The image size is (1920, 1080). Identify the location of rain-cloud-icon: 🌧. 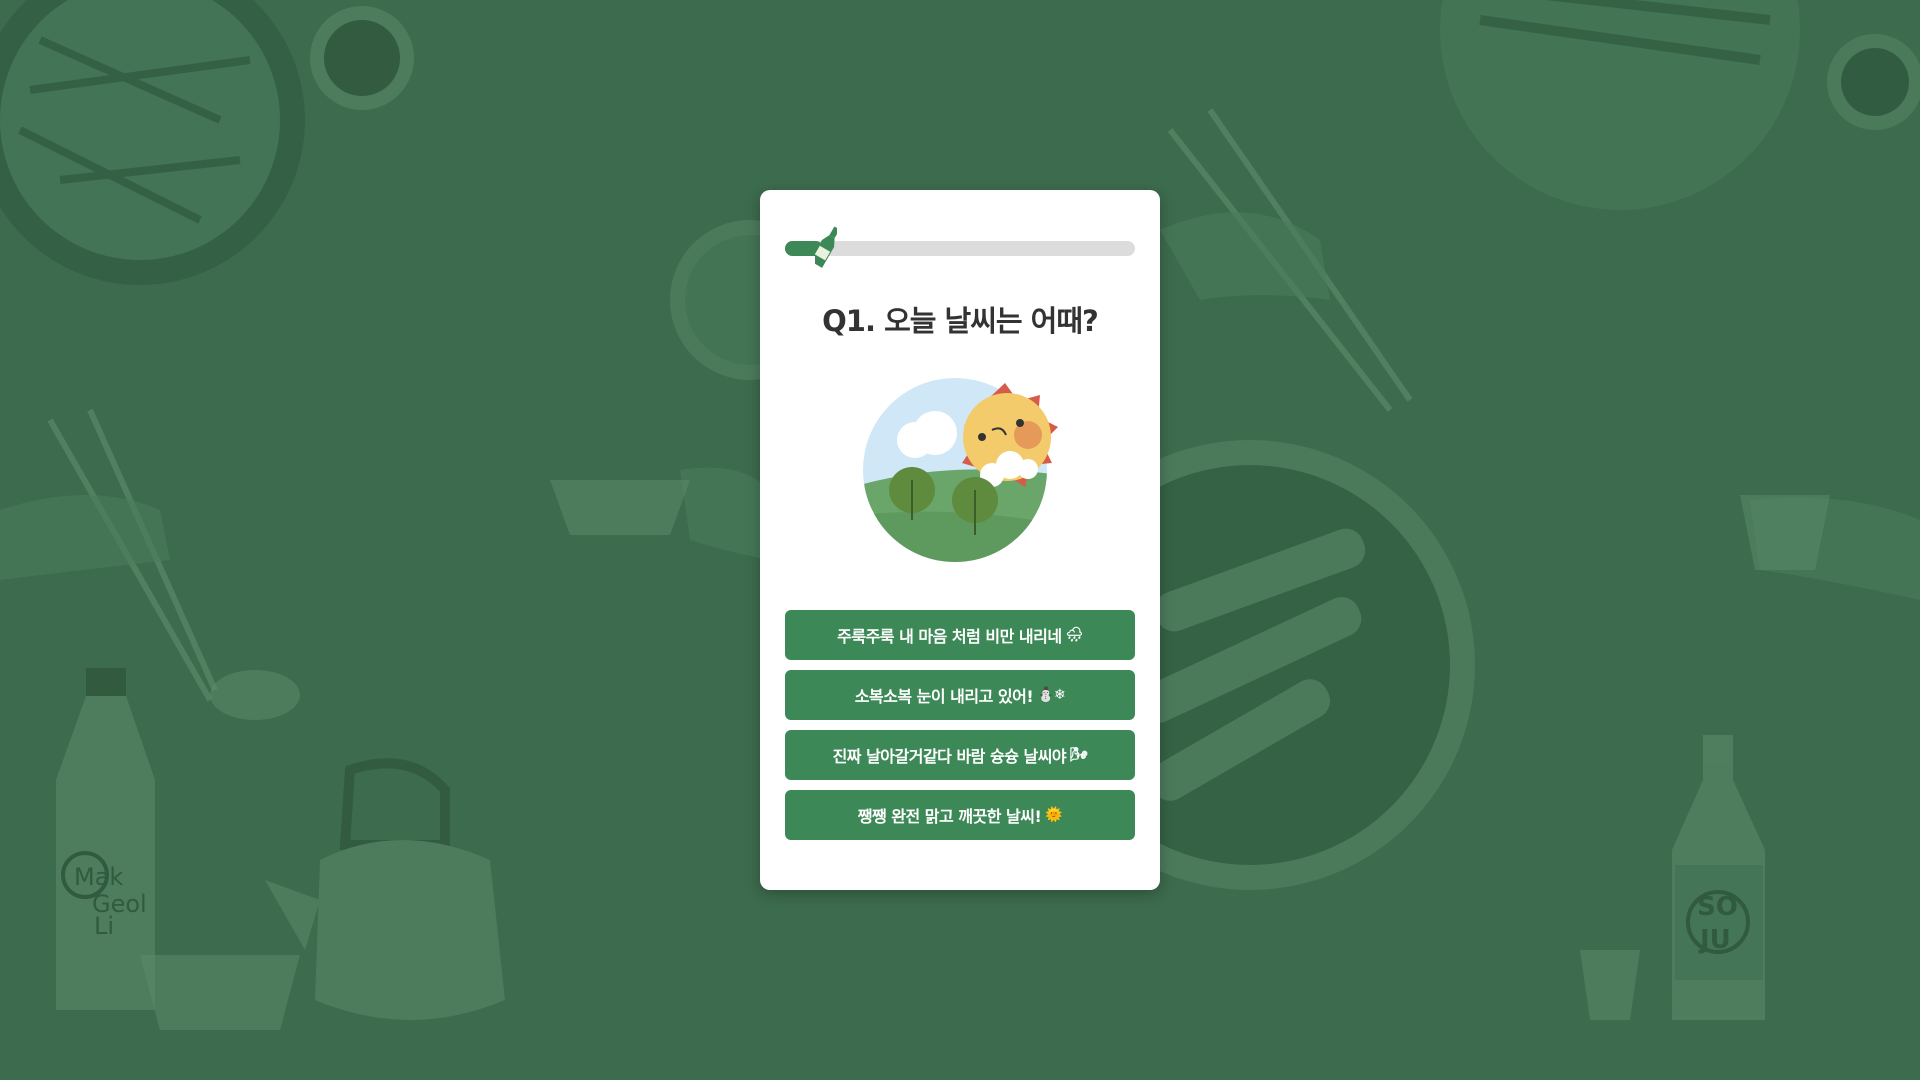
(1074, 635).